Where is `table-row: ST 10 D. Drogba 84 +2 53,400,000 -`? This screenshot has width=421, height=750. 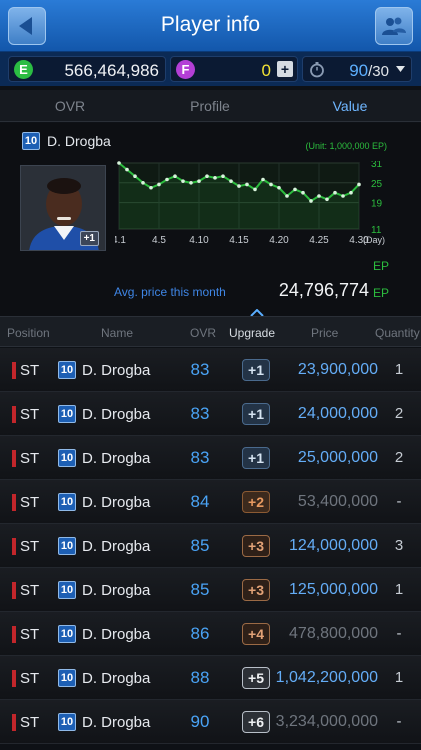 table-row: ST 10 D. Drogba 84 +2 53,400,000 - is located at coordinates (210, 502).